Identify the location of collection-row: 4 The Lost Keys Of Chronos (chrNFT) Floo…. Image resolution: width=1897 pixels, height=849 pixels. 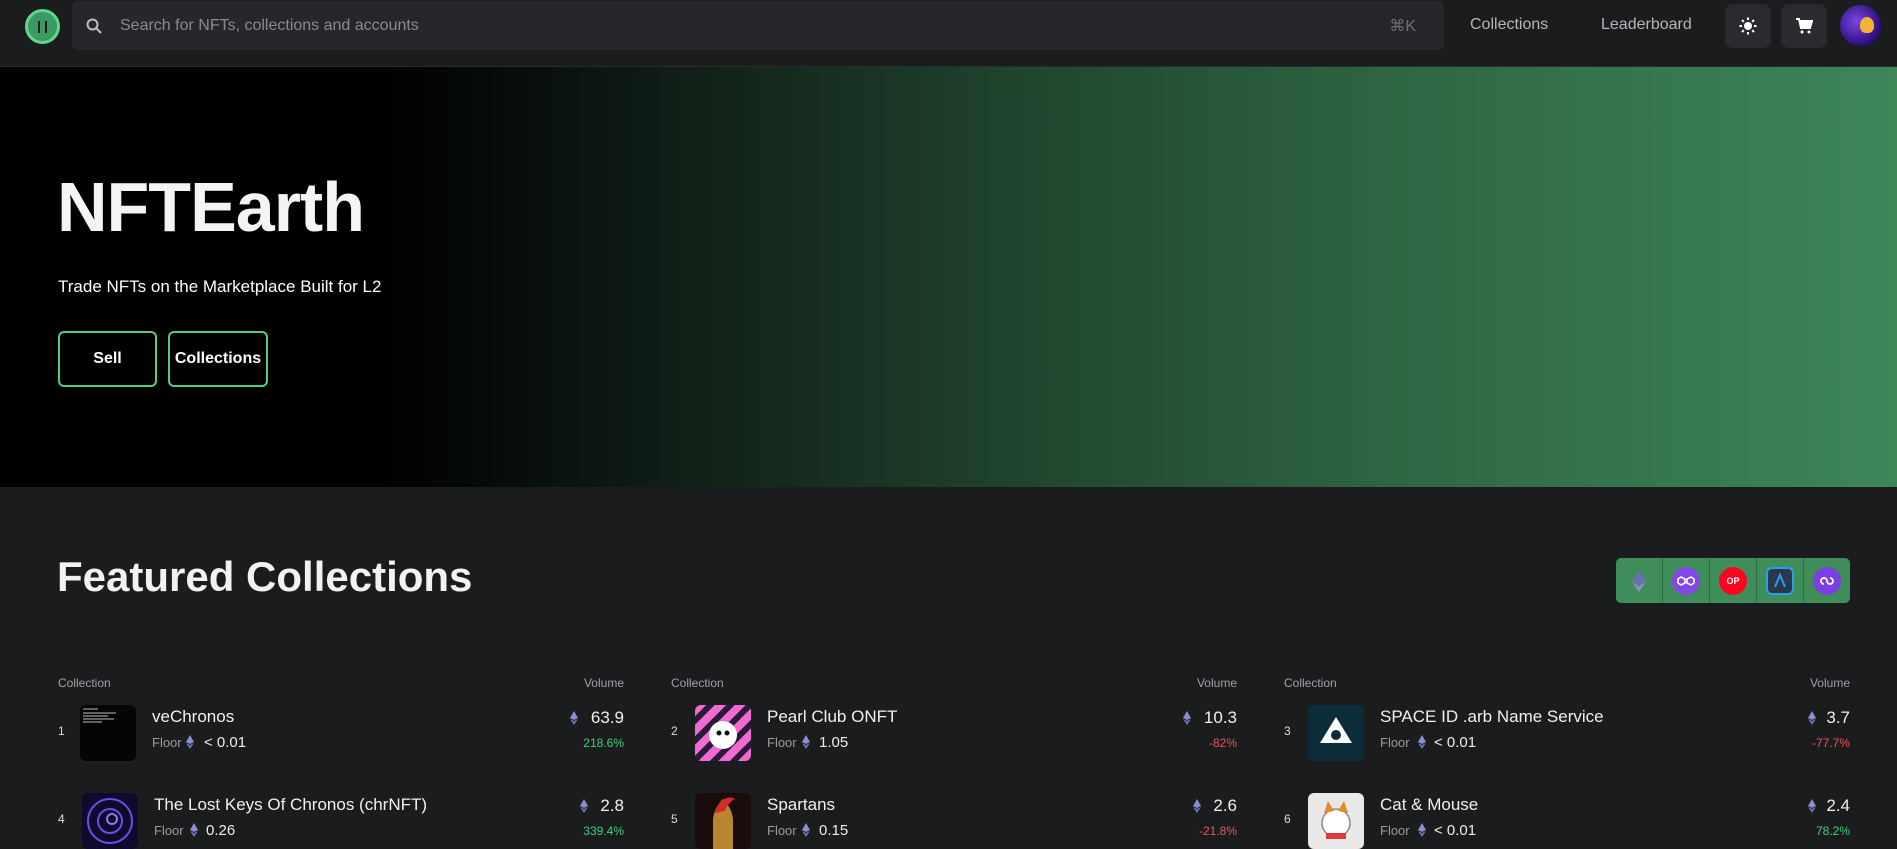
(341, 816).